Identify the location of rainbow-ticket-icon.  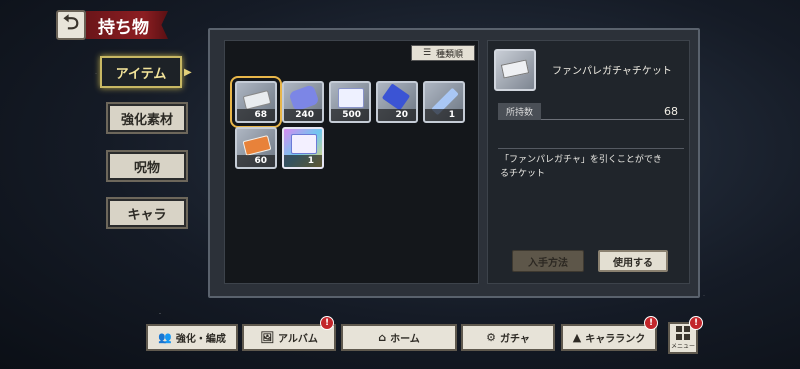
(304, 144).